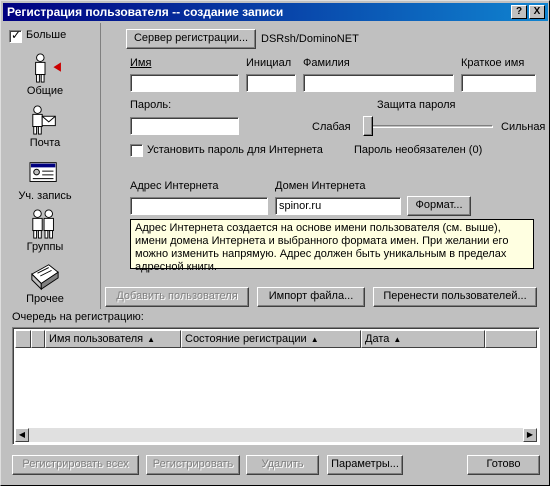 Image resolution: width=550 pixels, height=486 pixels. What do you see at coordinates (43, 172) in the screenshot?
I see `id-card-icon` at bounding box center [43, 172].